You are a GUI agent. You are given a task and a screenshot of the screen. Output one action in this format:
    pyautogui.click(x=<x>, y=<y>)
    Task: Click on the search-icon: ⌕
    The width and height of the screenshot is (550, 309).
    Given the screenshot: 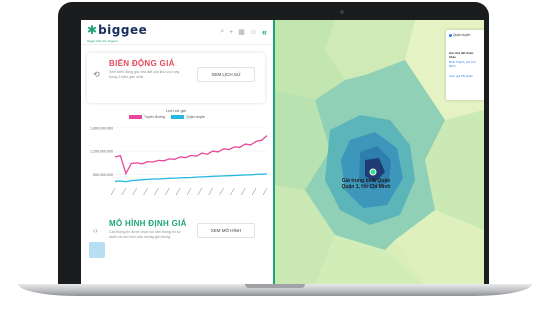 What is the action you would take?
    pyautogui.click(x=222, y=32)
    